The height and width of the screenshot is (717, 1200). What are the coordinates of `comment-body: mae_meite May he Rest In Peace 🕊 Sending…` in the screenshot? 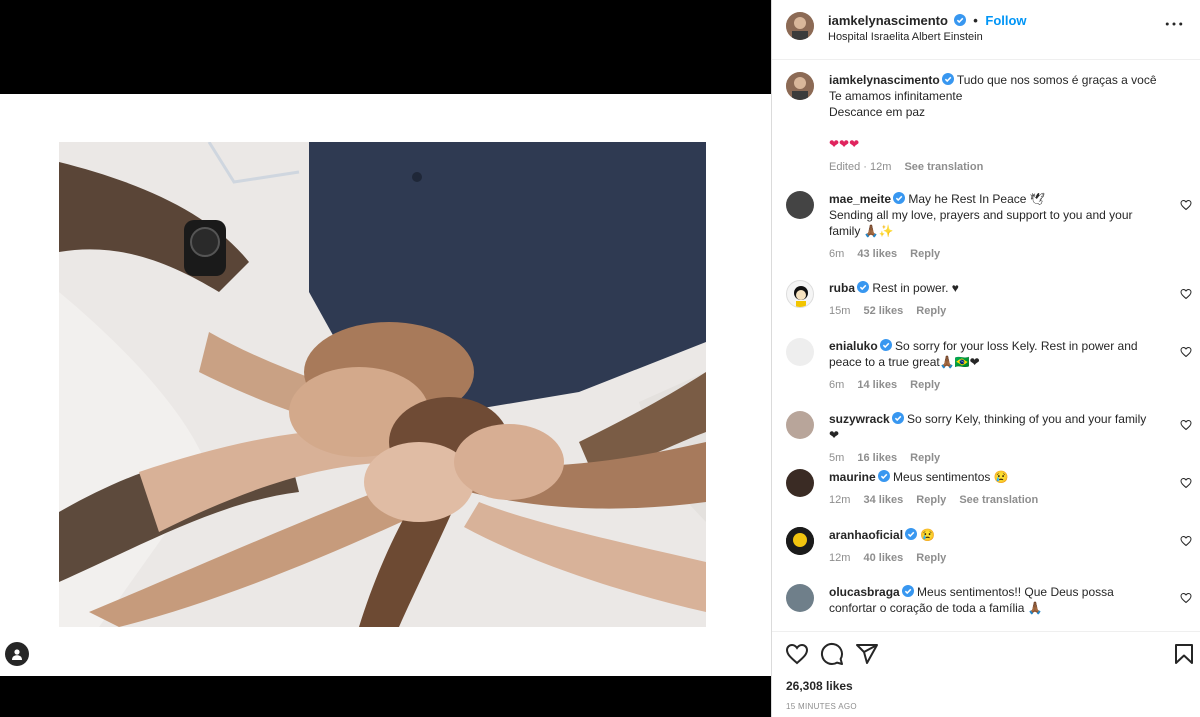 It's located at (994, 226).